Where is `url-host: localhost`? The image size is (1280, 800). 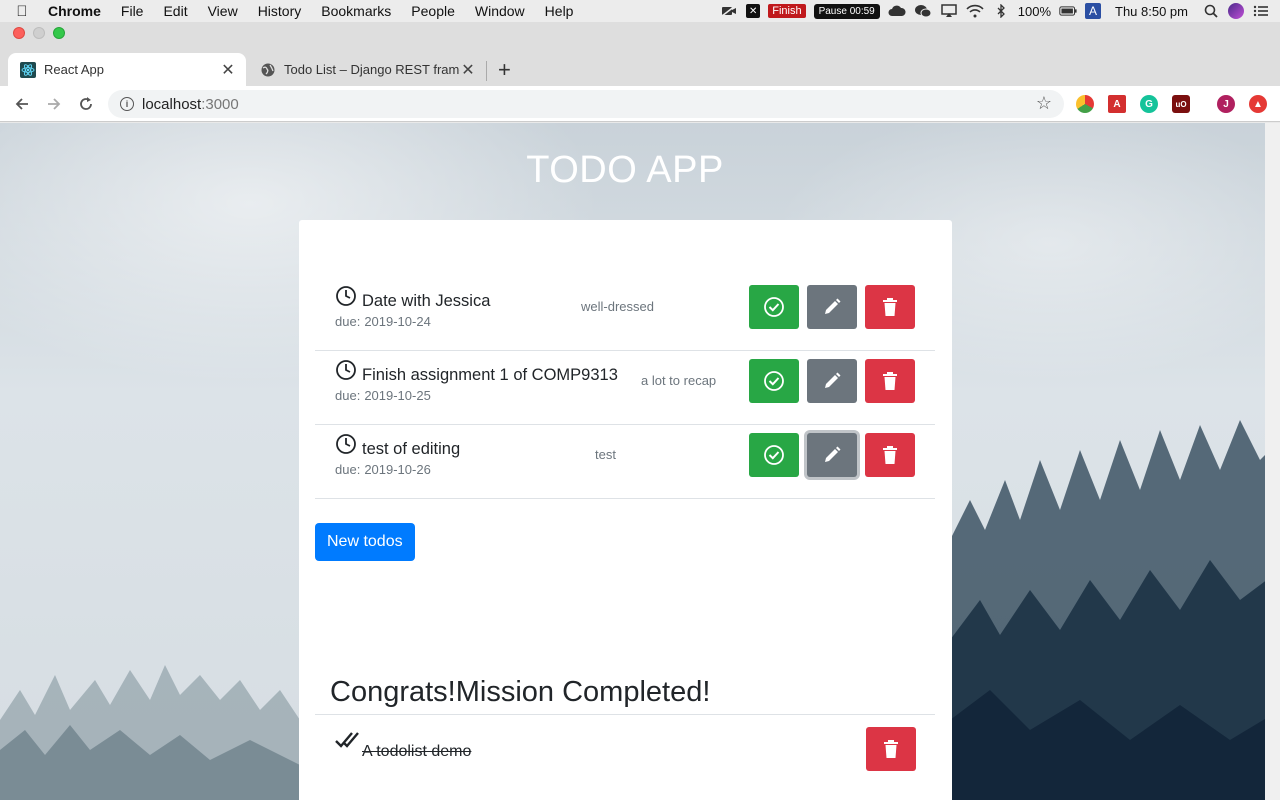 url-host: localhost is located at coordinates (172, 104).